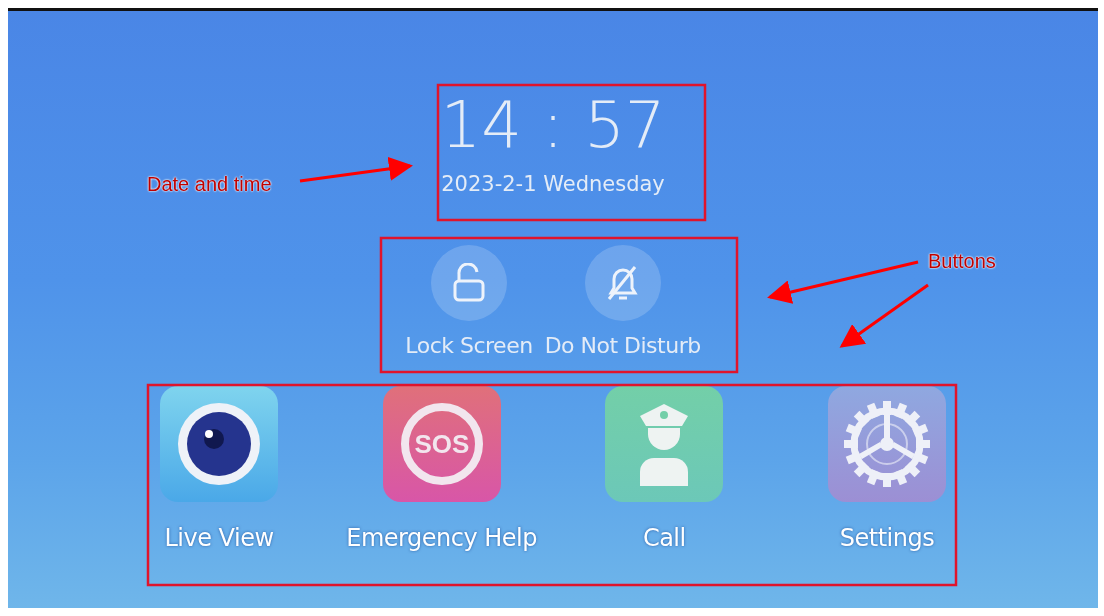 This screenshot has height=616, width=1104. What do you see at coordinates (664, 537) in the screenshot?
I see `app-label: Call` at bounding box center [664, 537].